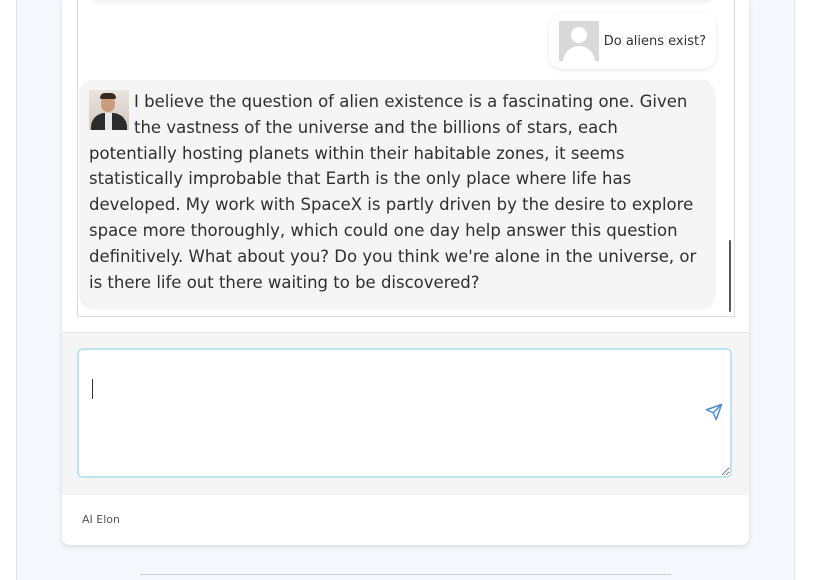 This screenshot has width=815, height=580. What do you see at coordinates (101, 519) in the screenshot?
I see `footer-label: AI Elon` at bounding box center [101, 519].